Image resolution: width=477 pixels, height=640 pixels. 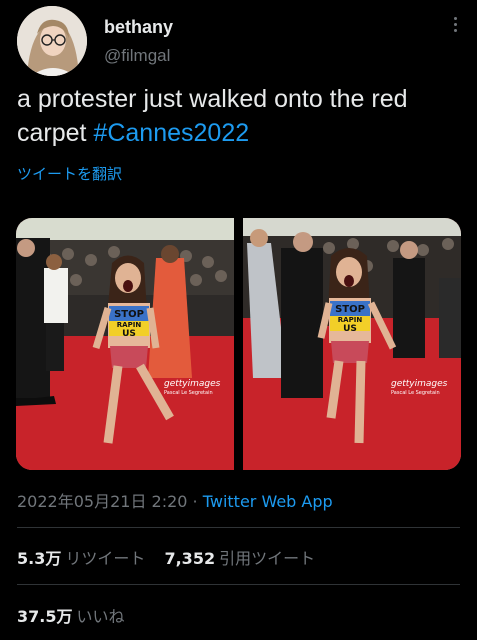 What do you see at coordinates (190, 558) in the screenshot?
I see `quotes-count: 7,352` at bounding box center [190, 558].